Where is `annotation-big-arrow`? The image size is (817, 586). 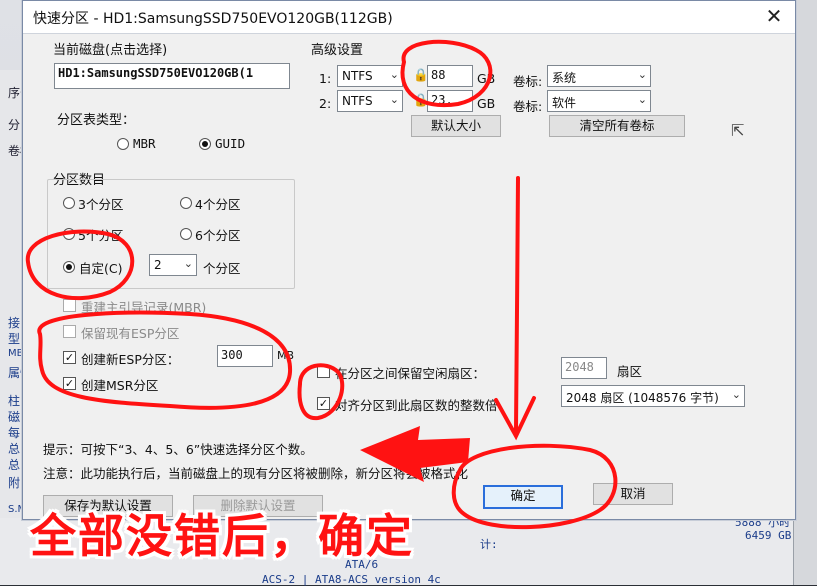 annotation-big-arrow is located at coordinates (415, 454).